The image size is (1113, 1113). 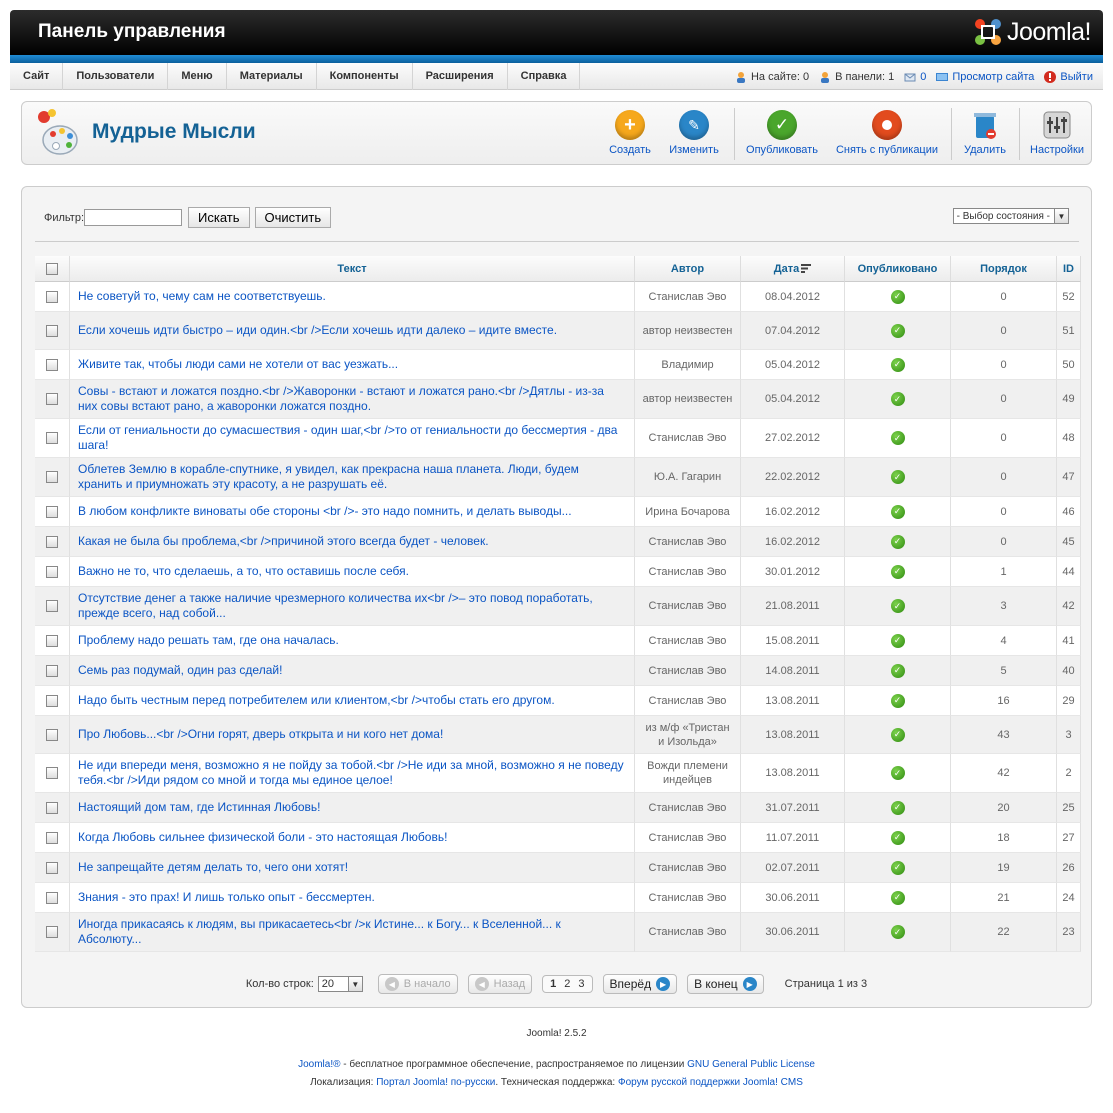 I want to click on messages-status: 0, so click(x=915, y=77).